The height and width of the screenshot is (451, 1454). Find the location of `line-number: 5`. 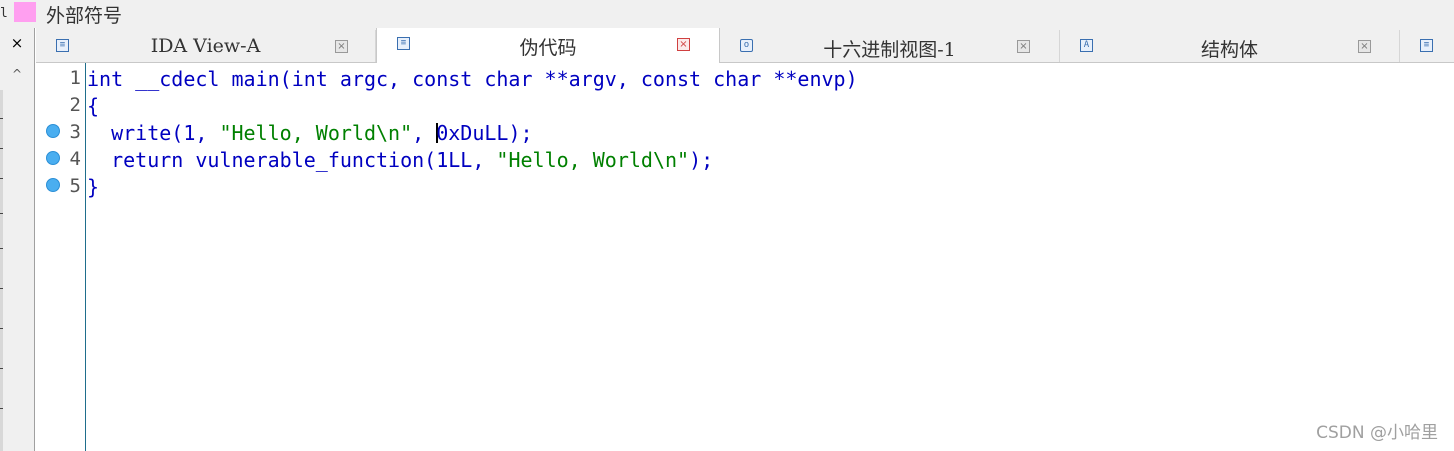

line-number: 5 is located at coordinates (75, 186).